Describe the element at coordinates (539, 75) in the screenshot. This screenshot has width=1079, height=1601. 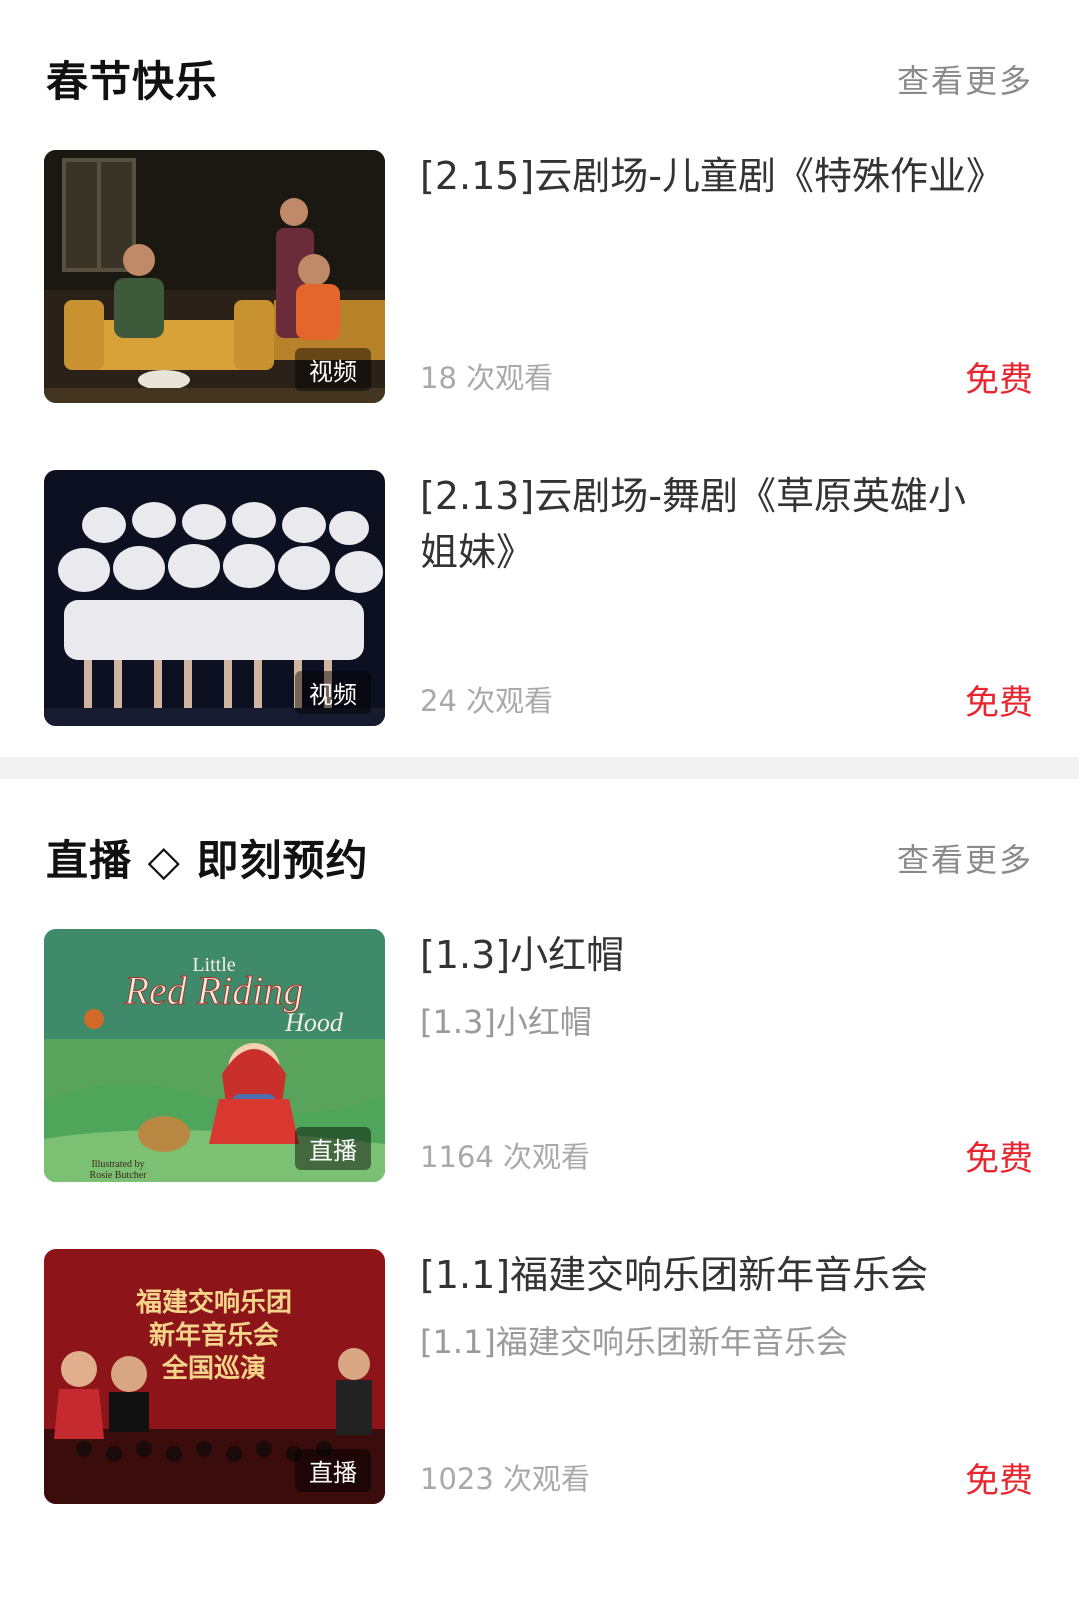
I see `section-header: 春节快乐 查看更多` at that location.